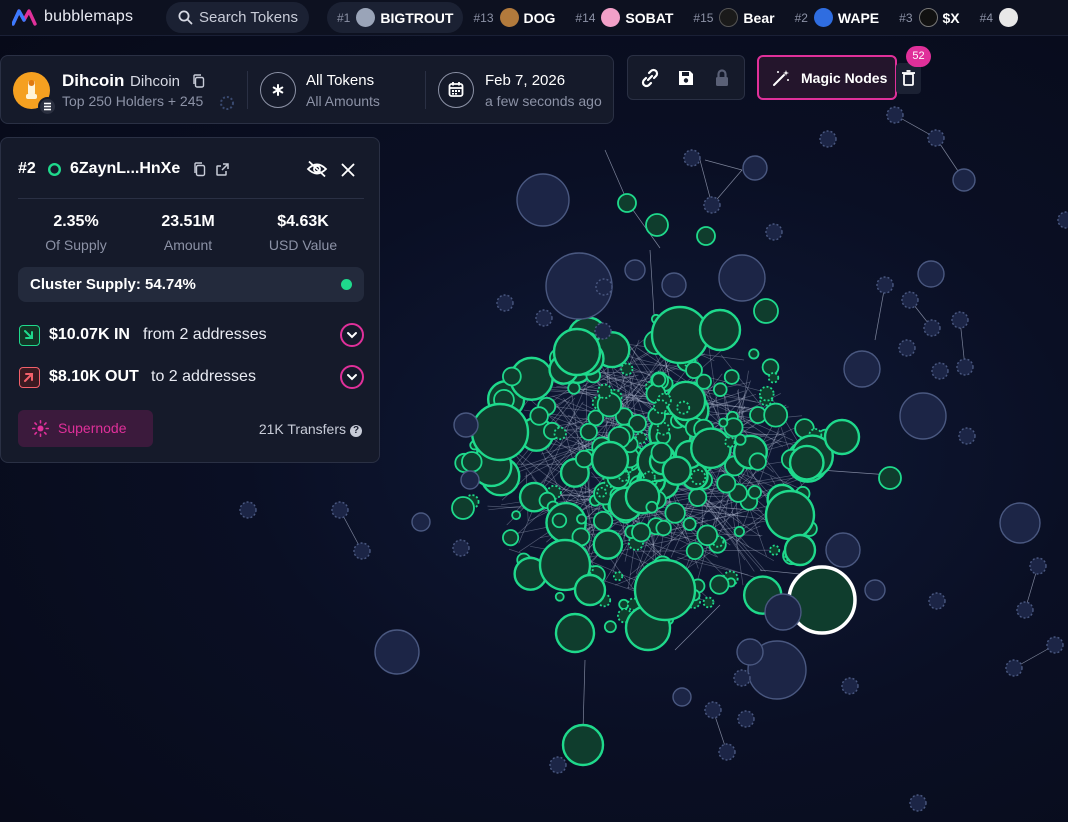 The height and width of the screenshot is (822, 1068). Describe the element at coordinates (278, 90) in the screenshot. I see `token-filter-button` at that location.